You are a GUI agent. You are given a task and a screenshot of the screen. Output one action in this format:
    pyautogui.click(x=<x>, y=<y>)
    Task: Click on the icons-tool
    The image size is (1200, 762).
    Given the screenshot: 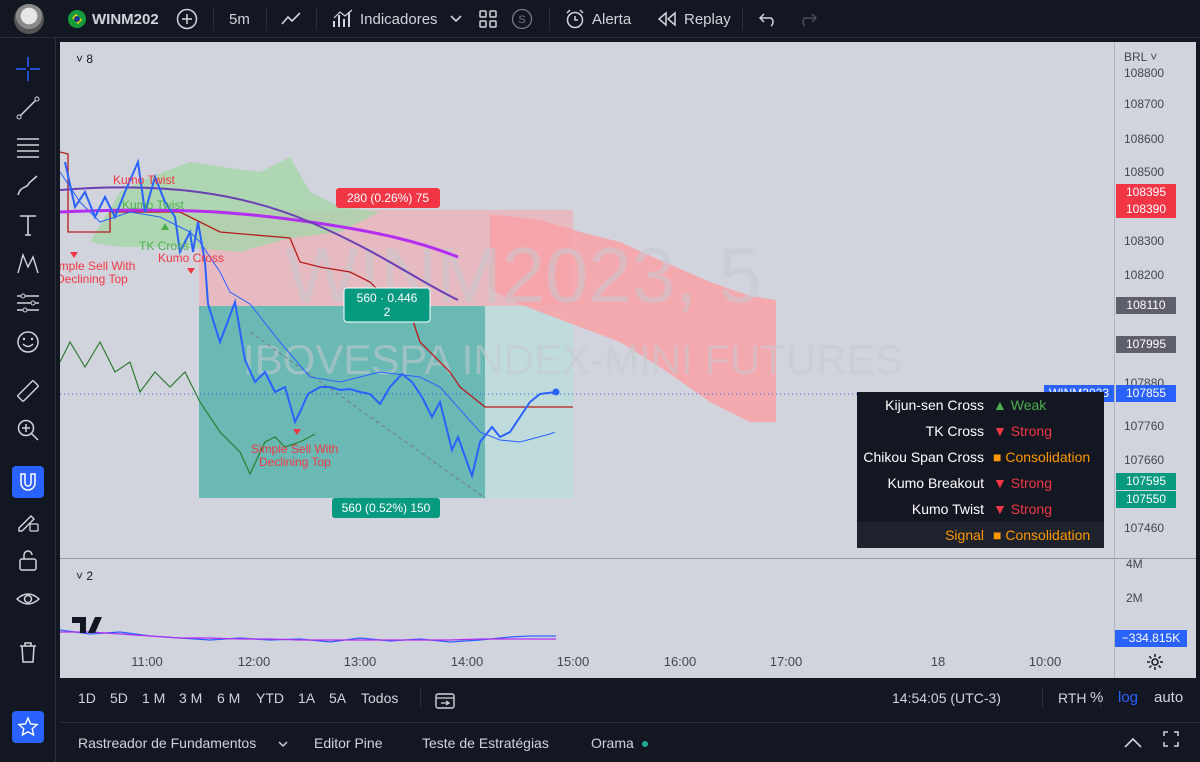 What is the action you would take?
    pyautogui.click(x=28, y=342)
    